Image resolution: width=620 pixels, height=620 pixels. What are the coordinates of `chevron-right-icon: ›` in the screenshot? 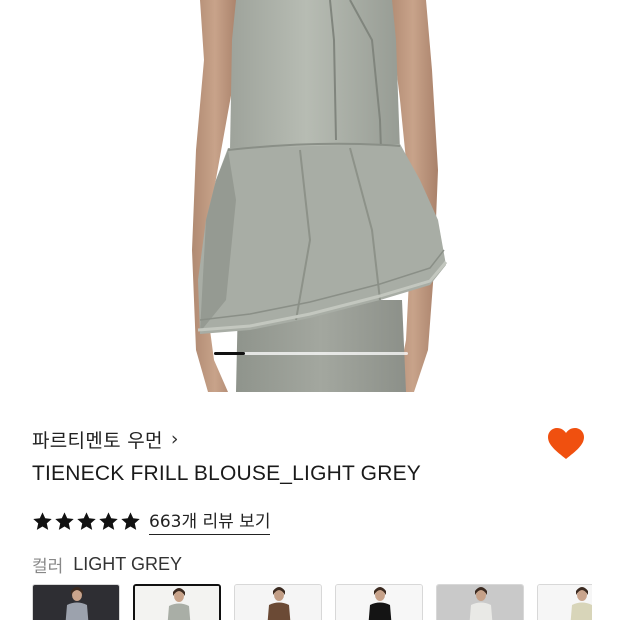 It's located at (174, 439).